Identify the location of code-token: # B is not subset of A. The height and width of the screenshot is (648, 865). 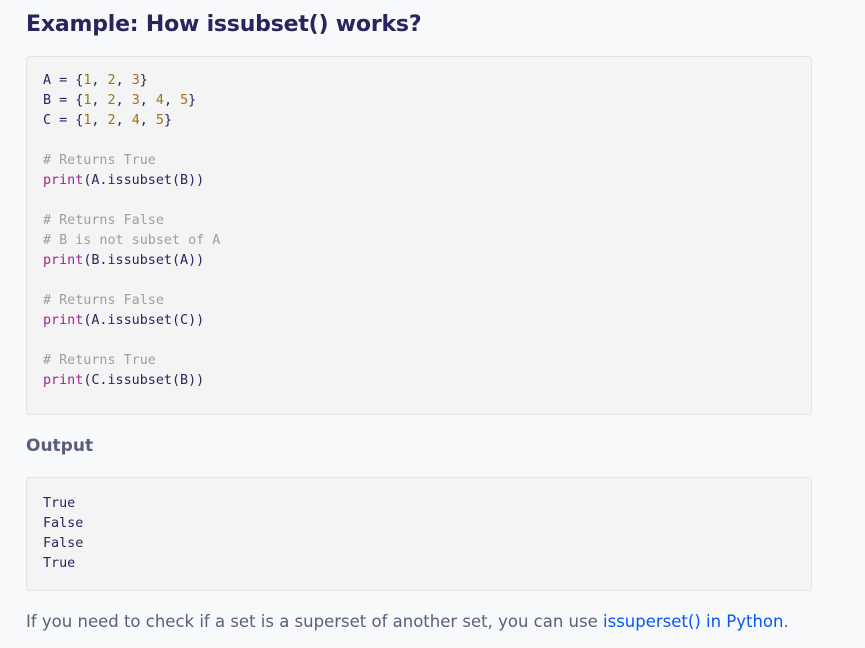
(132, 240).